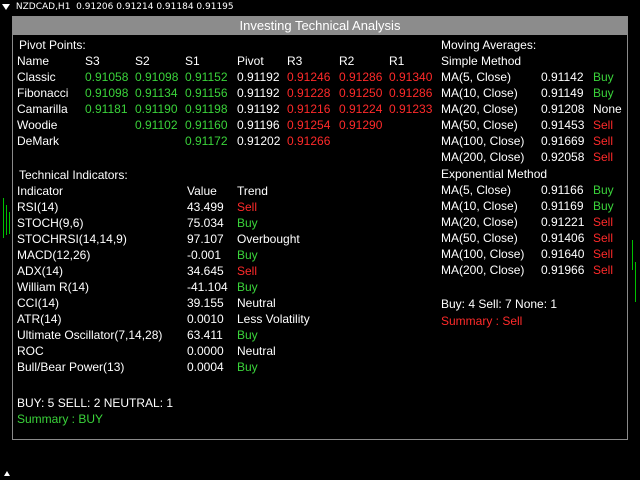 The width and height of the screenshot is (640, 480). What do you see at coordinates (156, 125) in the screenshot?
I see `pivot-cell-s2: 0.91102` at bounding box center [156, 125].